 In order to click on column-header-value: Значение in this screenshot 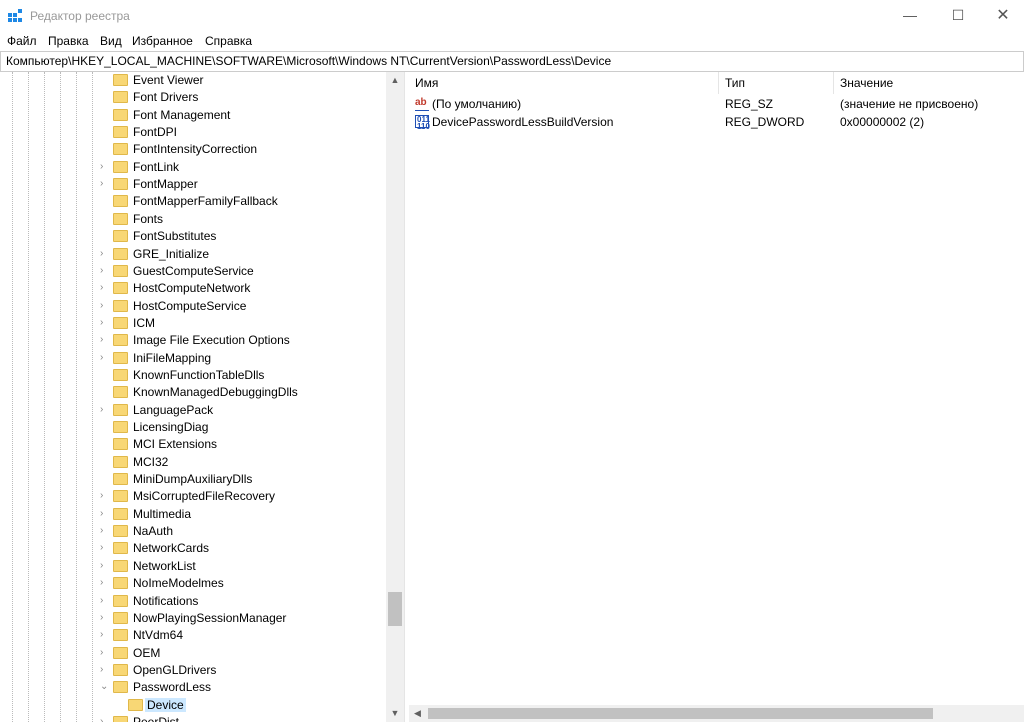, I will do `click(929, 83)`.